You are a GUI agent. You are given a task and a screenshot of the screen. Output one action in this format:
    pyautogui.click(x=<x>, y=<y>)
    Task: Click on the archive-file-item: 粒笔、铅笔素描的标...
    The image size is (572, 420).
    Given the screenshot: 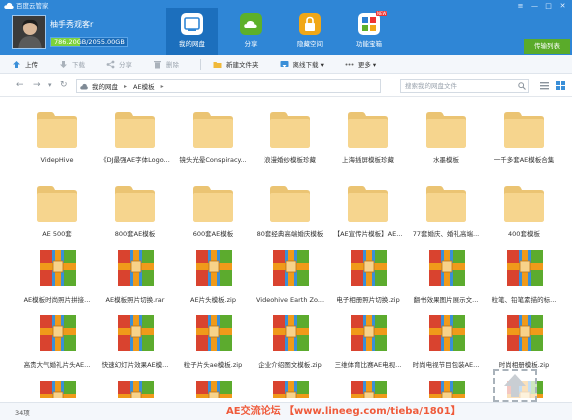 What is the action you would take?
    pyautogui.click(x=524, y=274)
    